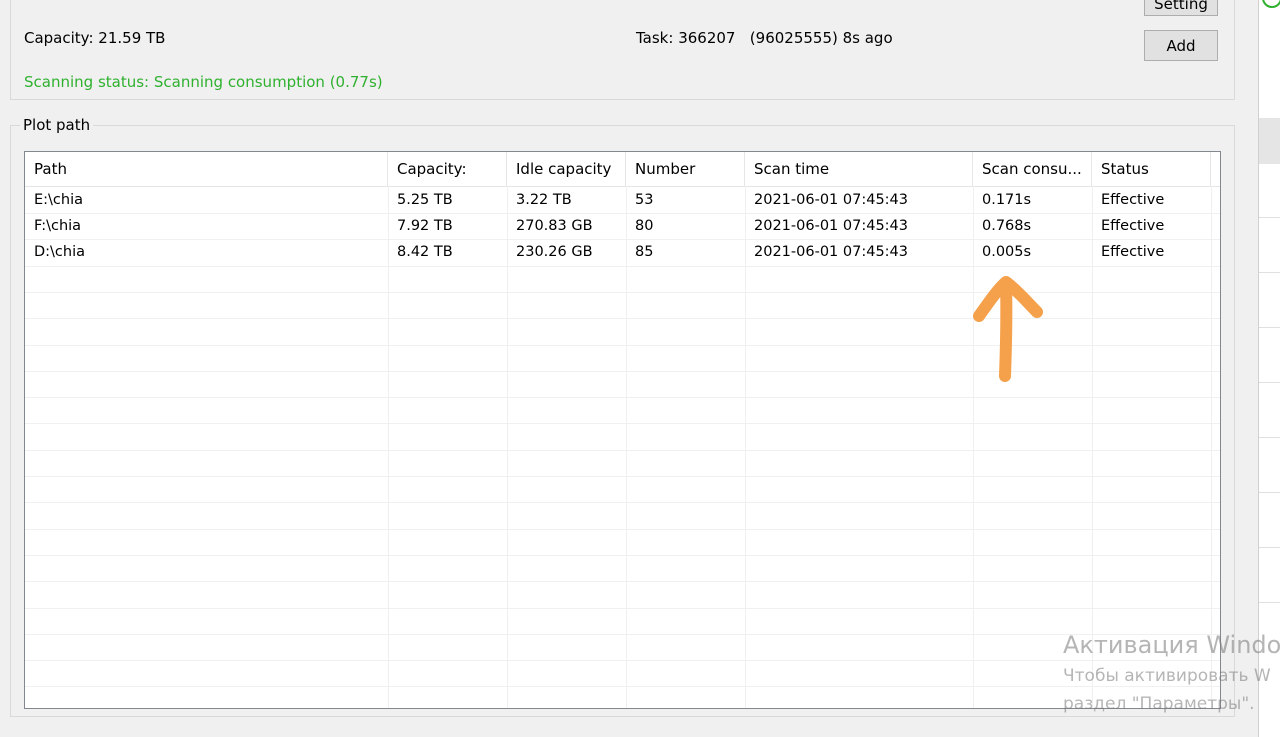 Image resolution: width=1280 pixels, height=737 pixels. Describe the element at coordinates (57, 125) in the screenshot. I see `plot-path-group-title: Plot path` at that location.